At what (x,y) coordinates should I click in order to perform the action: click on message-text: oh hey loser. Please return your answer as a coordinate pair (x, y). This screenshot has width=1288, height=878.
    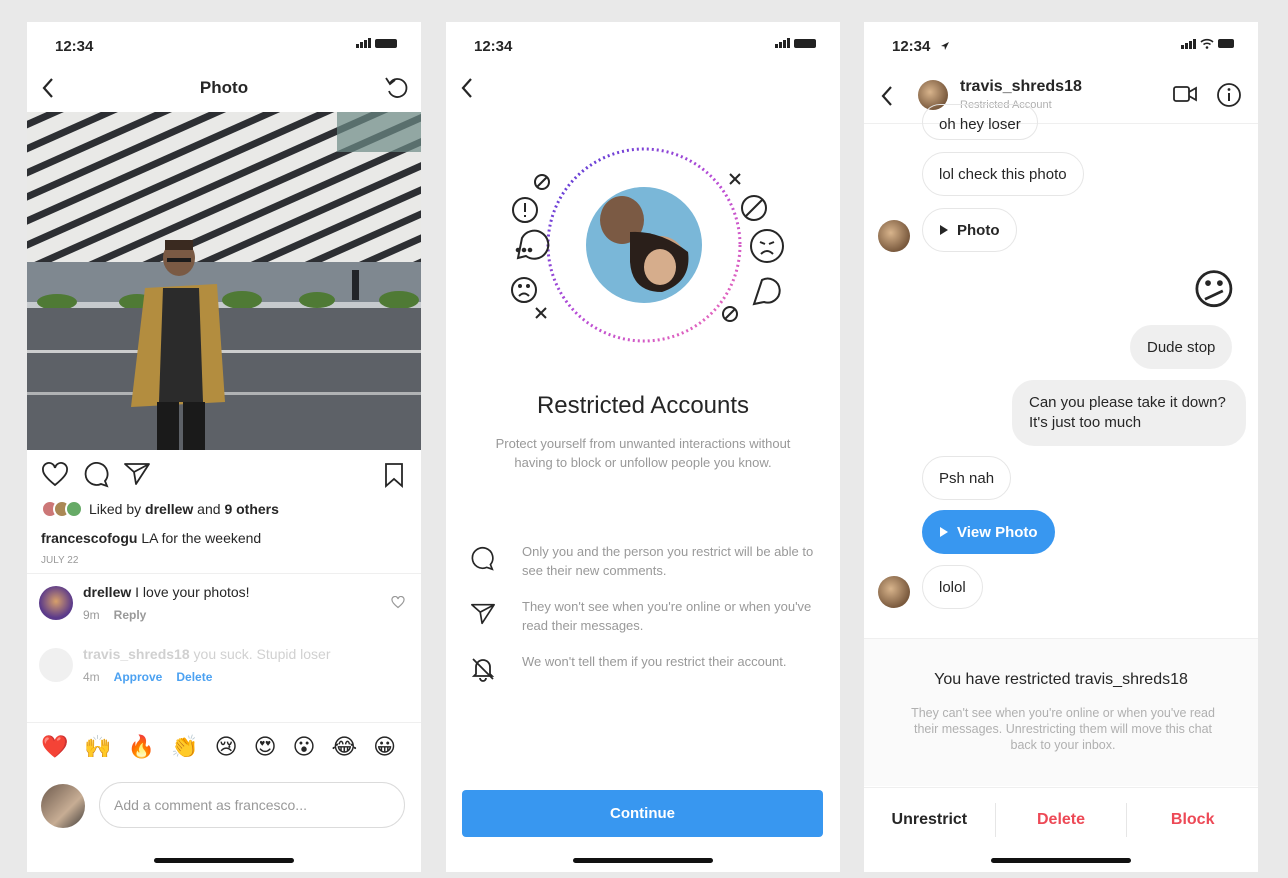
    Looking at the image, I should click on (980, 124).